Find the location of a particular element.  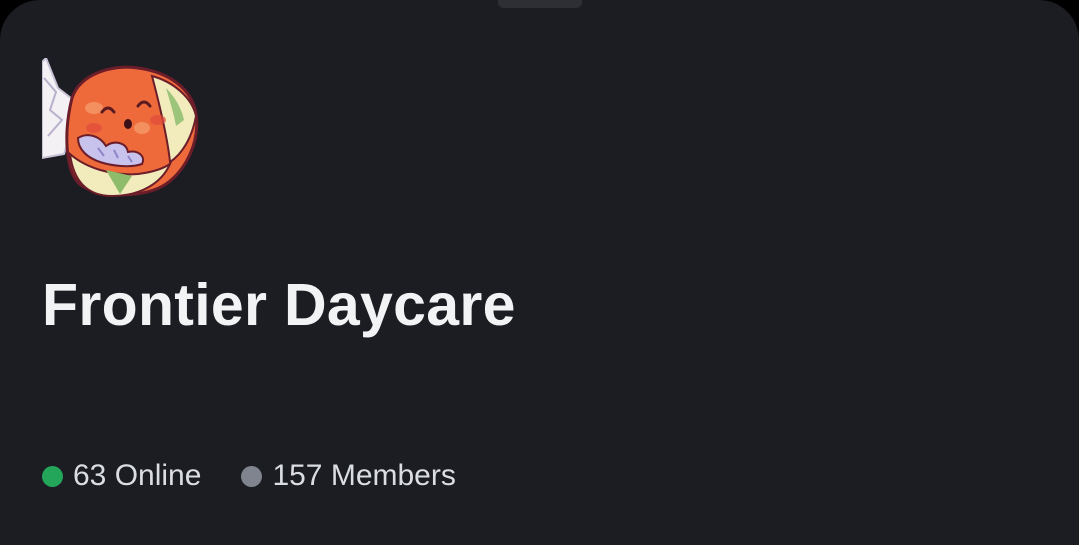

drag-handle is located at coordinates (540, 4).